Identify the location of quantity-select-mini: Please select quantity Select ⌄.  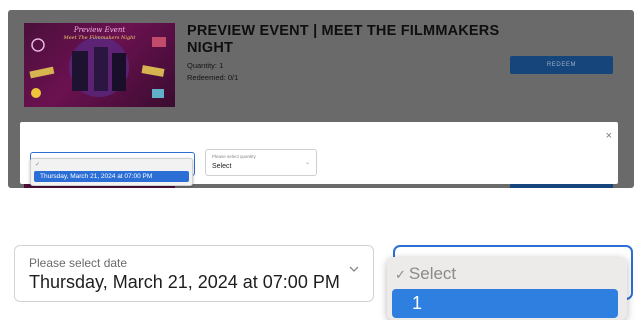
(261, 162).